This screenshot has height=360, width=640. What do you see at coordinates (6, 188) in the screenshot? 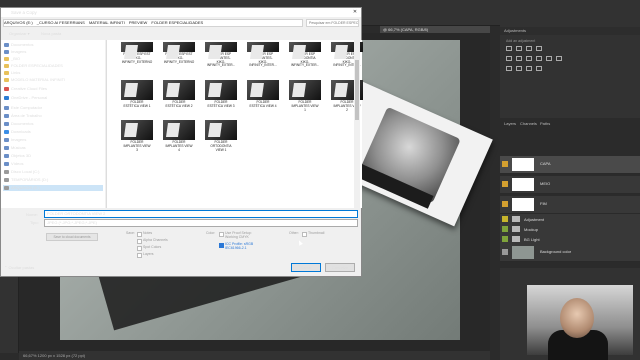
I see `drive-icon` at bounding box center [6, 188].